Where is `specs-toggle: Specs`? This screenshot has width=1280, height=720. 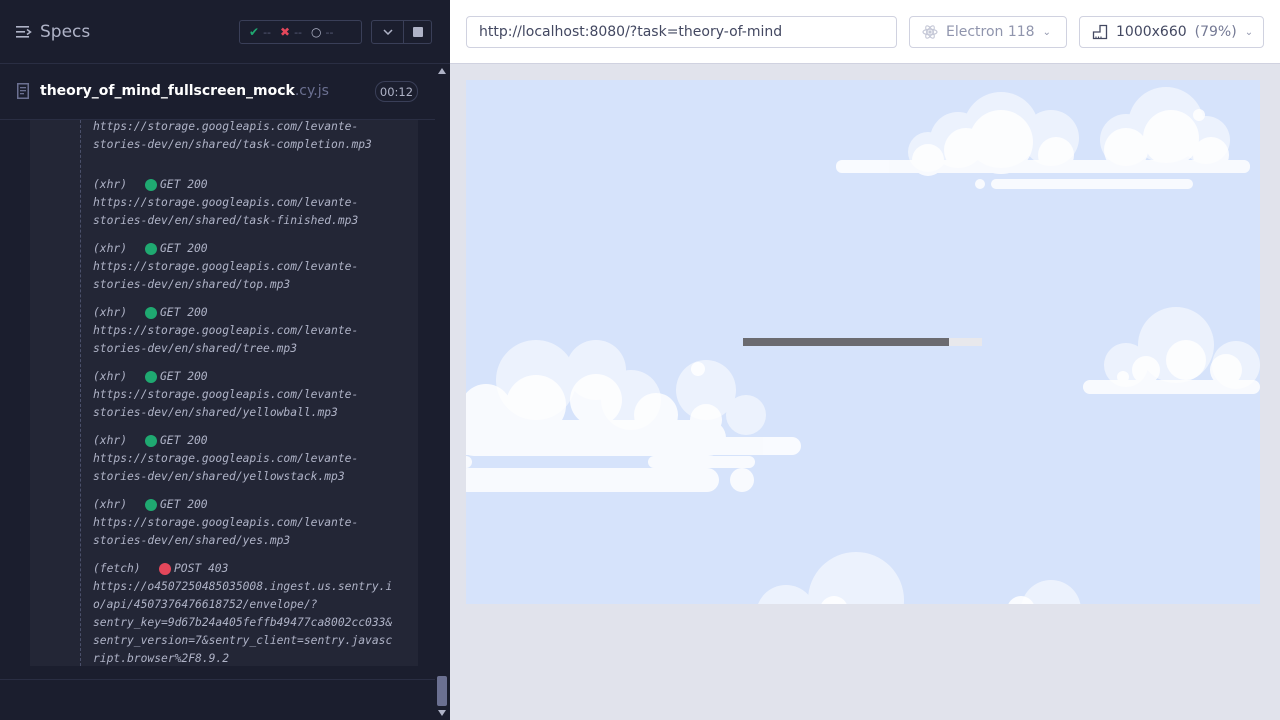
specs-toggle: Specs is located at coordinates (53, 32).